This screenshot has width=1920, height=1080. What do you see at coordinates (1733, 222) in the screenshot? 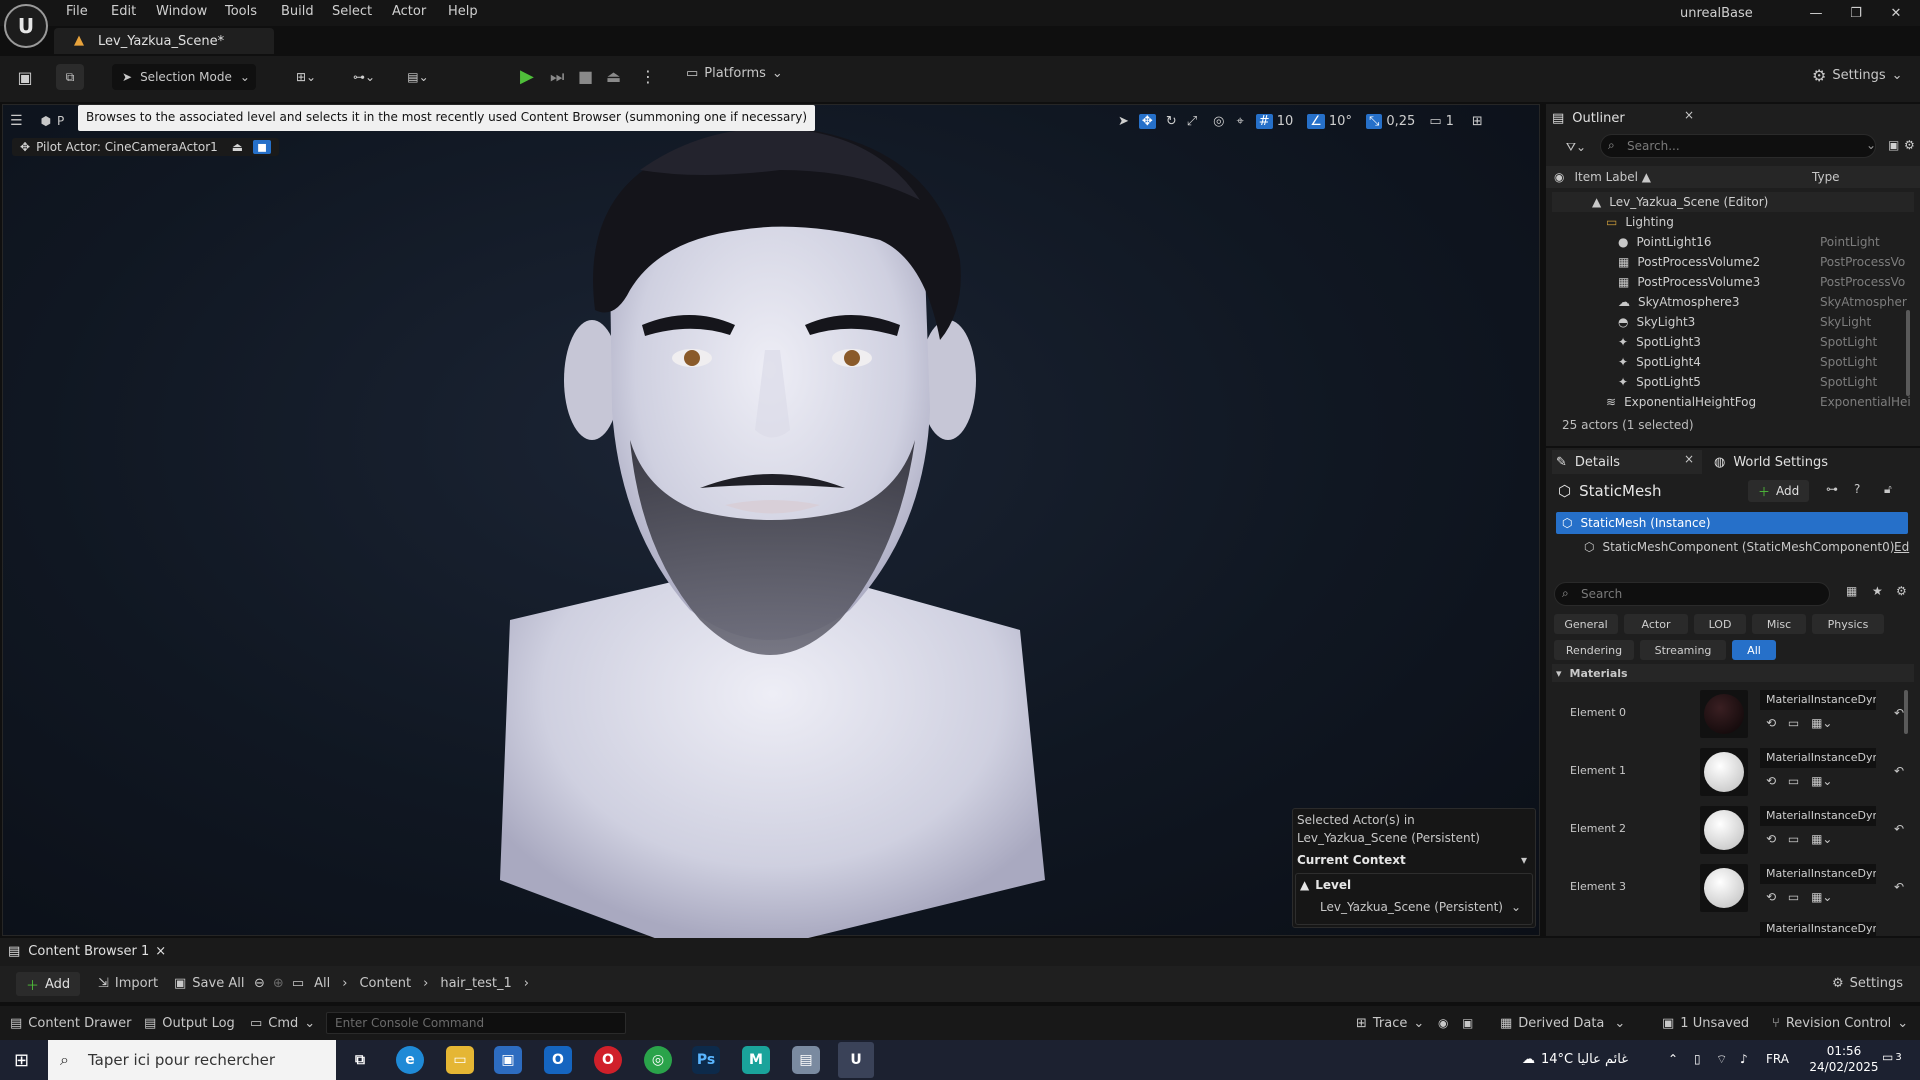
I see `outliner-row: ▭ Lighting` at bounding box center [1733, 222].